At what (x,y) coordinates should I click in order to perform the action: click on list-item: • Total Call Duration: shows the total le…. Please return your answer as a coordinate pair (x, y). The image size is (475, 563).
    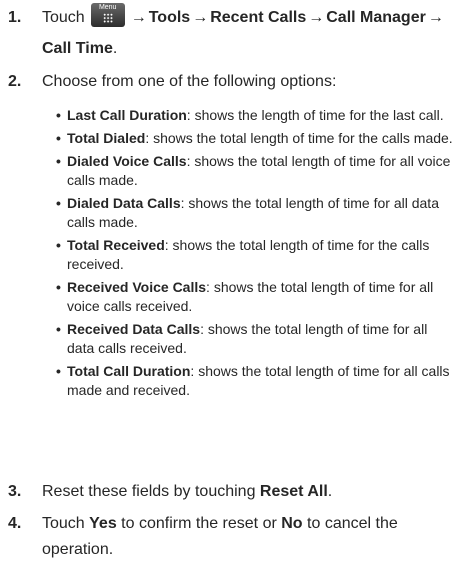
    Looking at the image, I should click on (253, 380).